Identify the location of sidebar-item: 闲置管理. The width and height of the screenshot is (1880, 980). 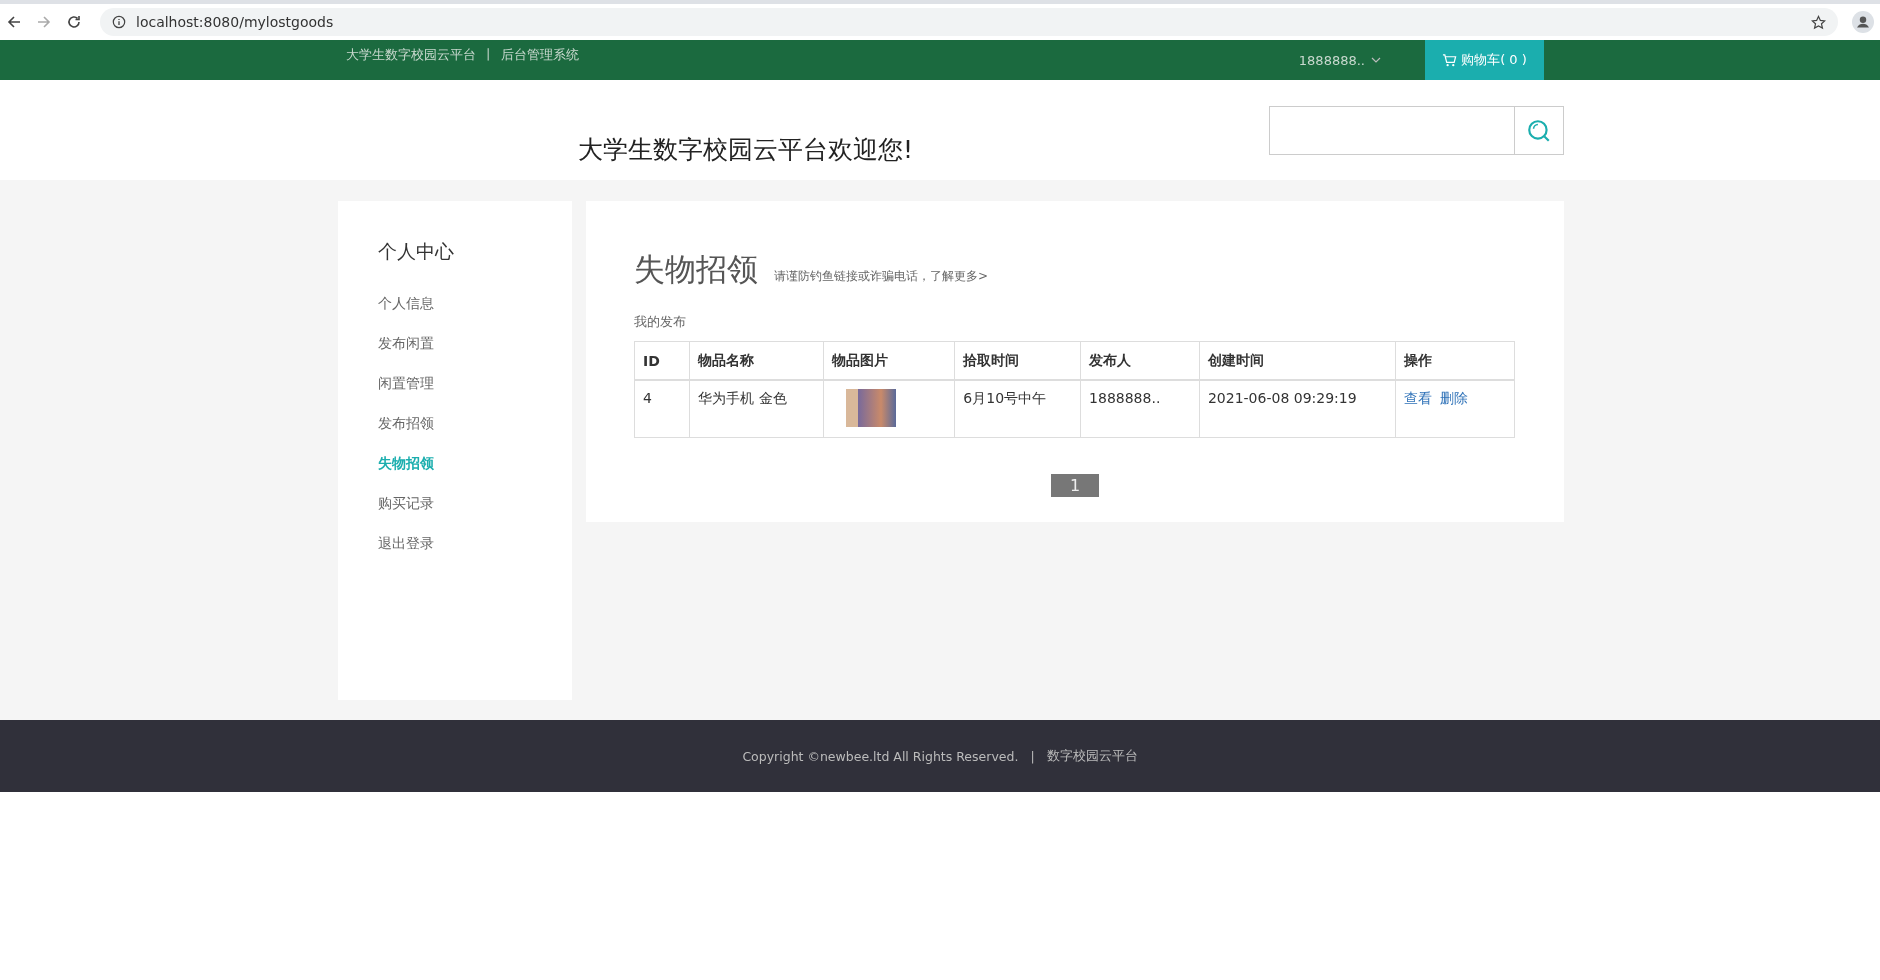
(475, 383).